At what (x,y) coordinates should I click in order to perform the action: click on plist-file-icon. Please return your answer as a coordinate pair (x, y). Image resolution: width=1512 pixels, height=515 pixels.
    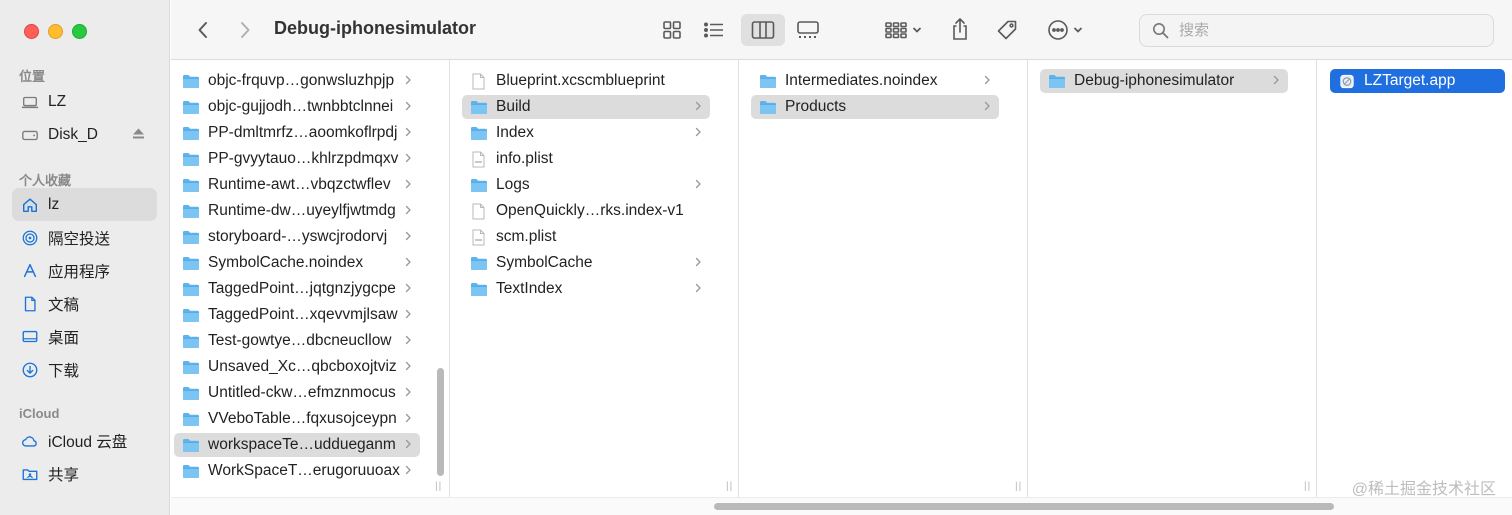
    Looking at the image, I should click on (478, 237).